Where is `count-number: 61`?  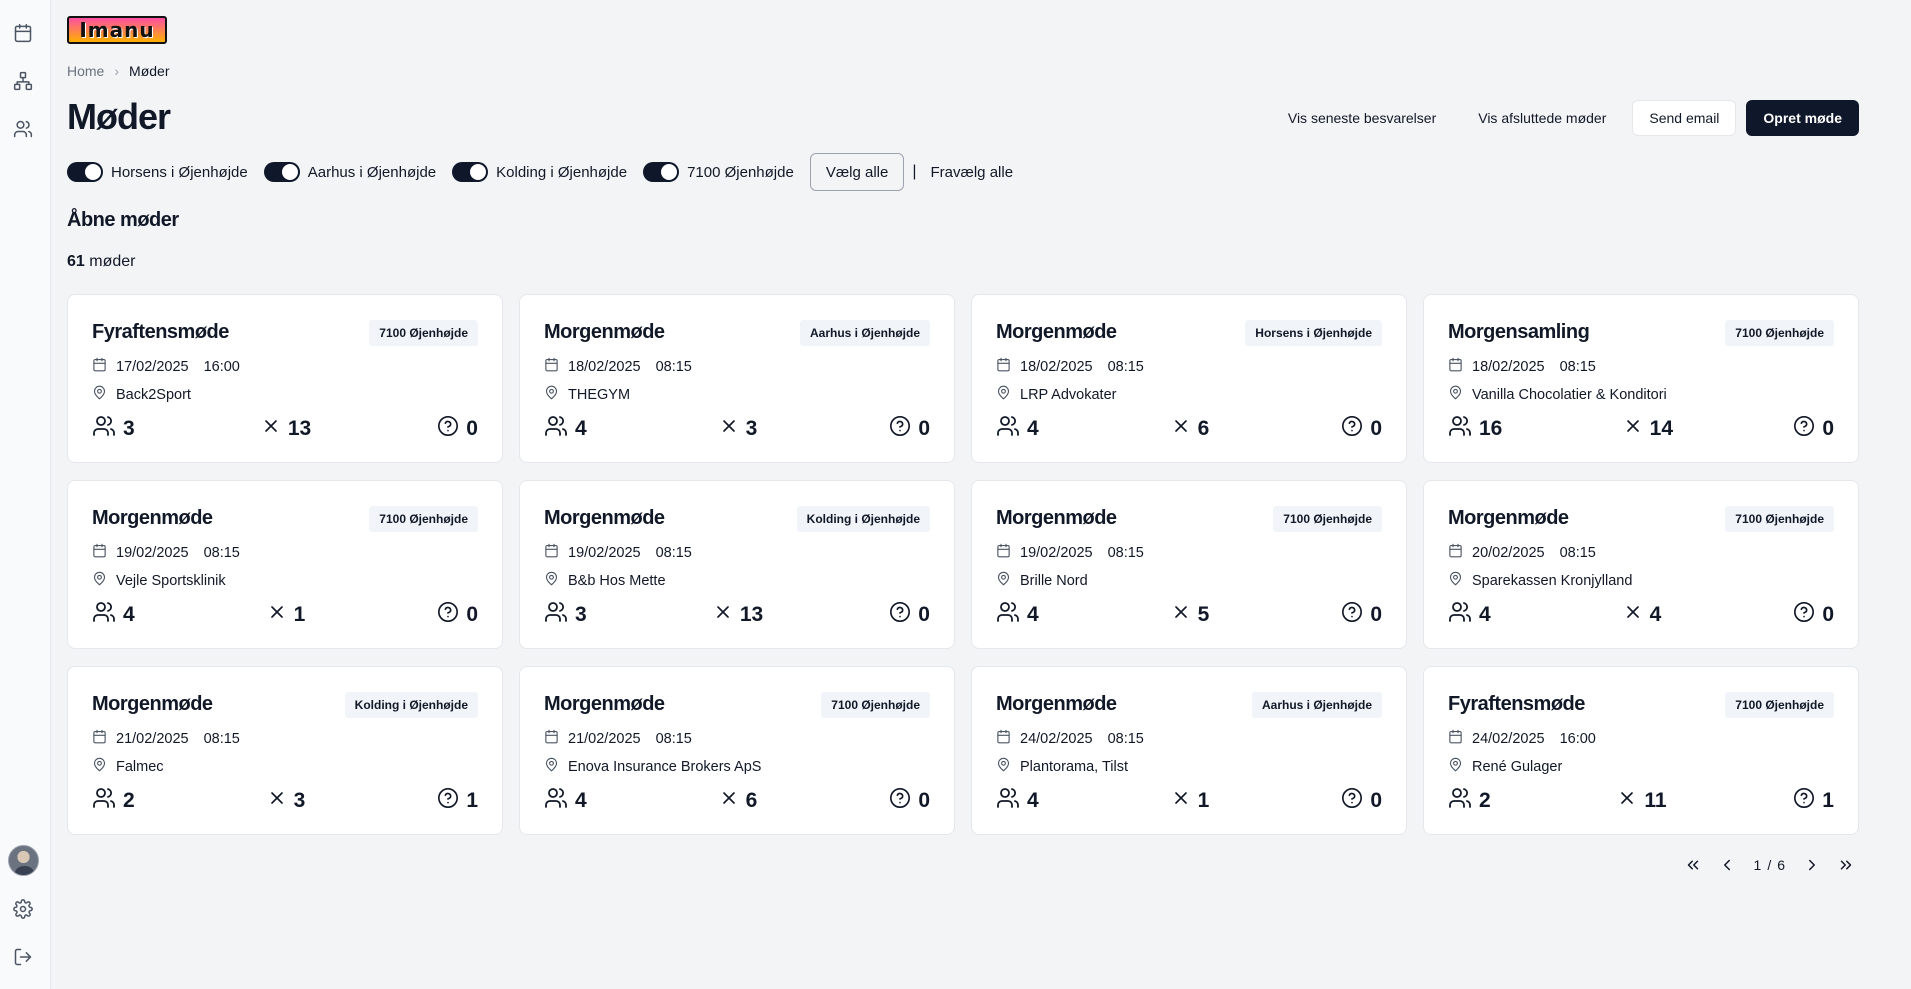
count-number: 61 is located at coordinates (76, 261).